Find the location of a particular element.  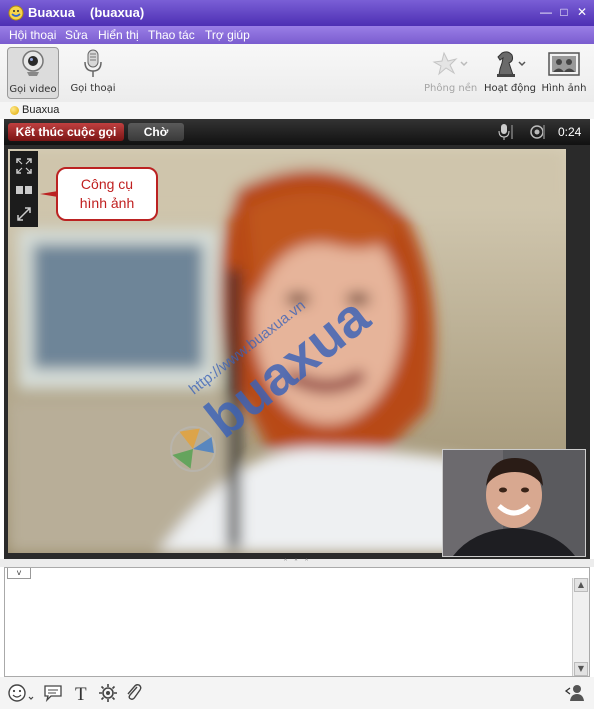

window-controls: — □ ✕ is located at coordinates (564, 12).